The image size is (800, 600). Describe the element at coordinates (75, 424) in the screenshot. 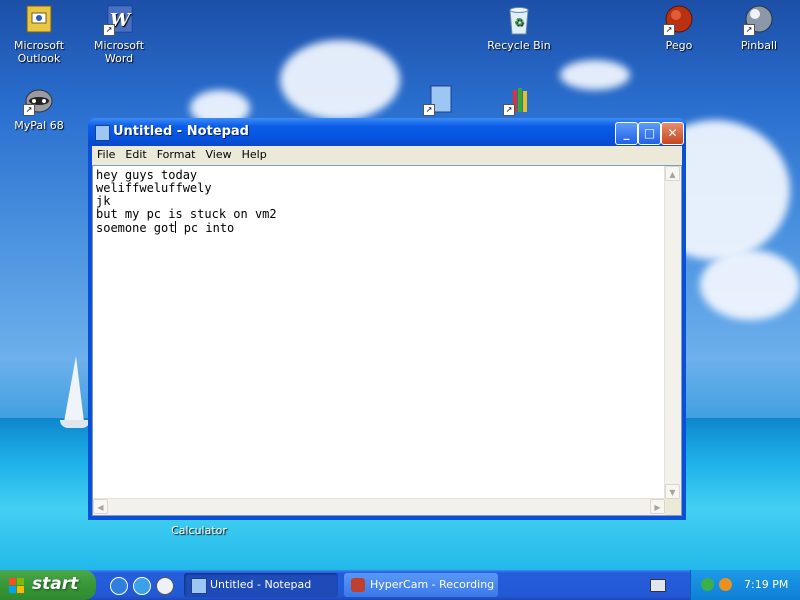

I see `sailboat-hull` at that location.